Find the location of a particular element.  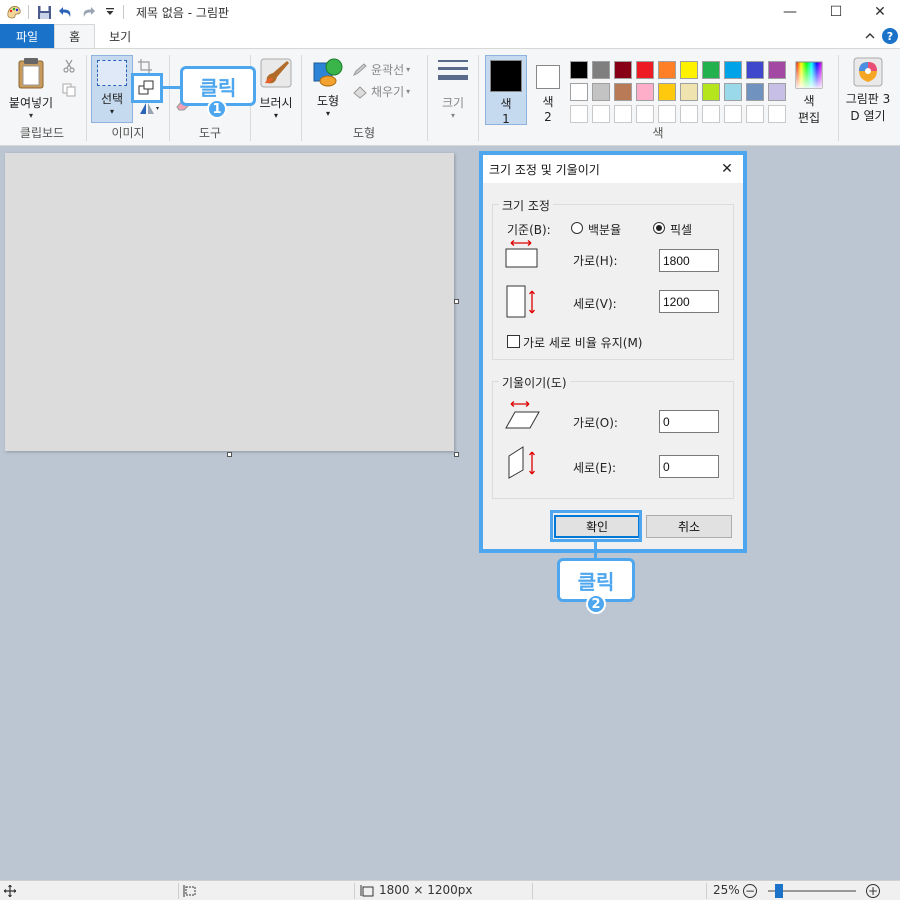

resize-icon is located at coordinates (146, 87).